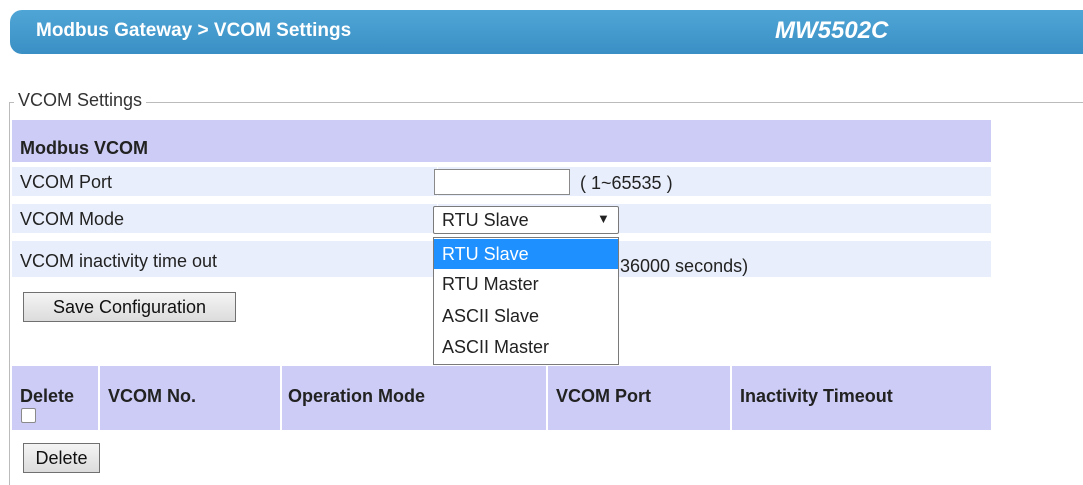 The height and width of the screenshot is (485, 1083). Describe the element at coordinates (129, 307) in the screenshot. I see `save-configuration-button: Save Configuration` at that location.